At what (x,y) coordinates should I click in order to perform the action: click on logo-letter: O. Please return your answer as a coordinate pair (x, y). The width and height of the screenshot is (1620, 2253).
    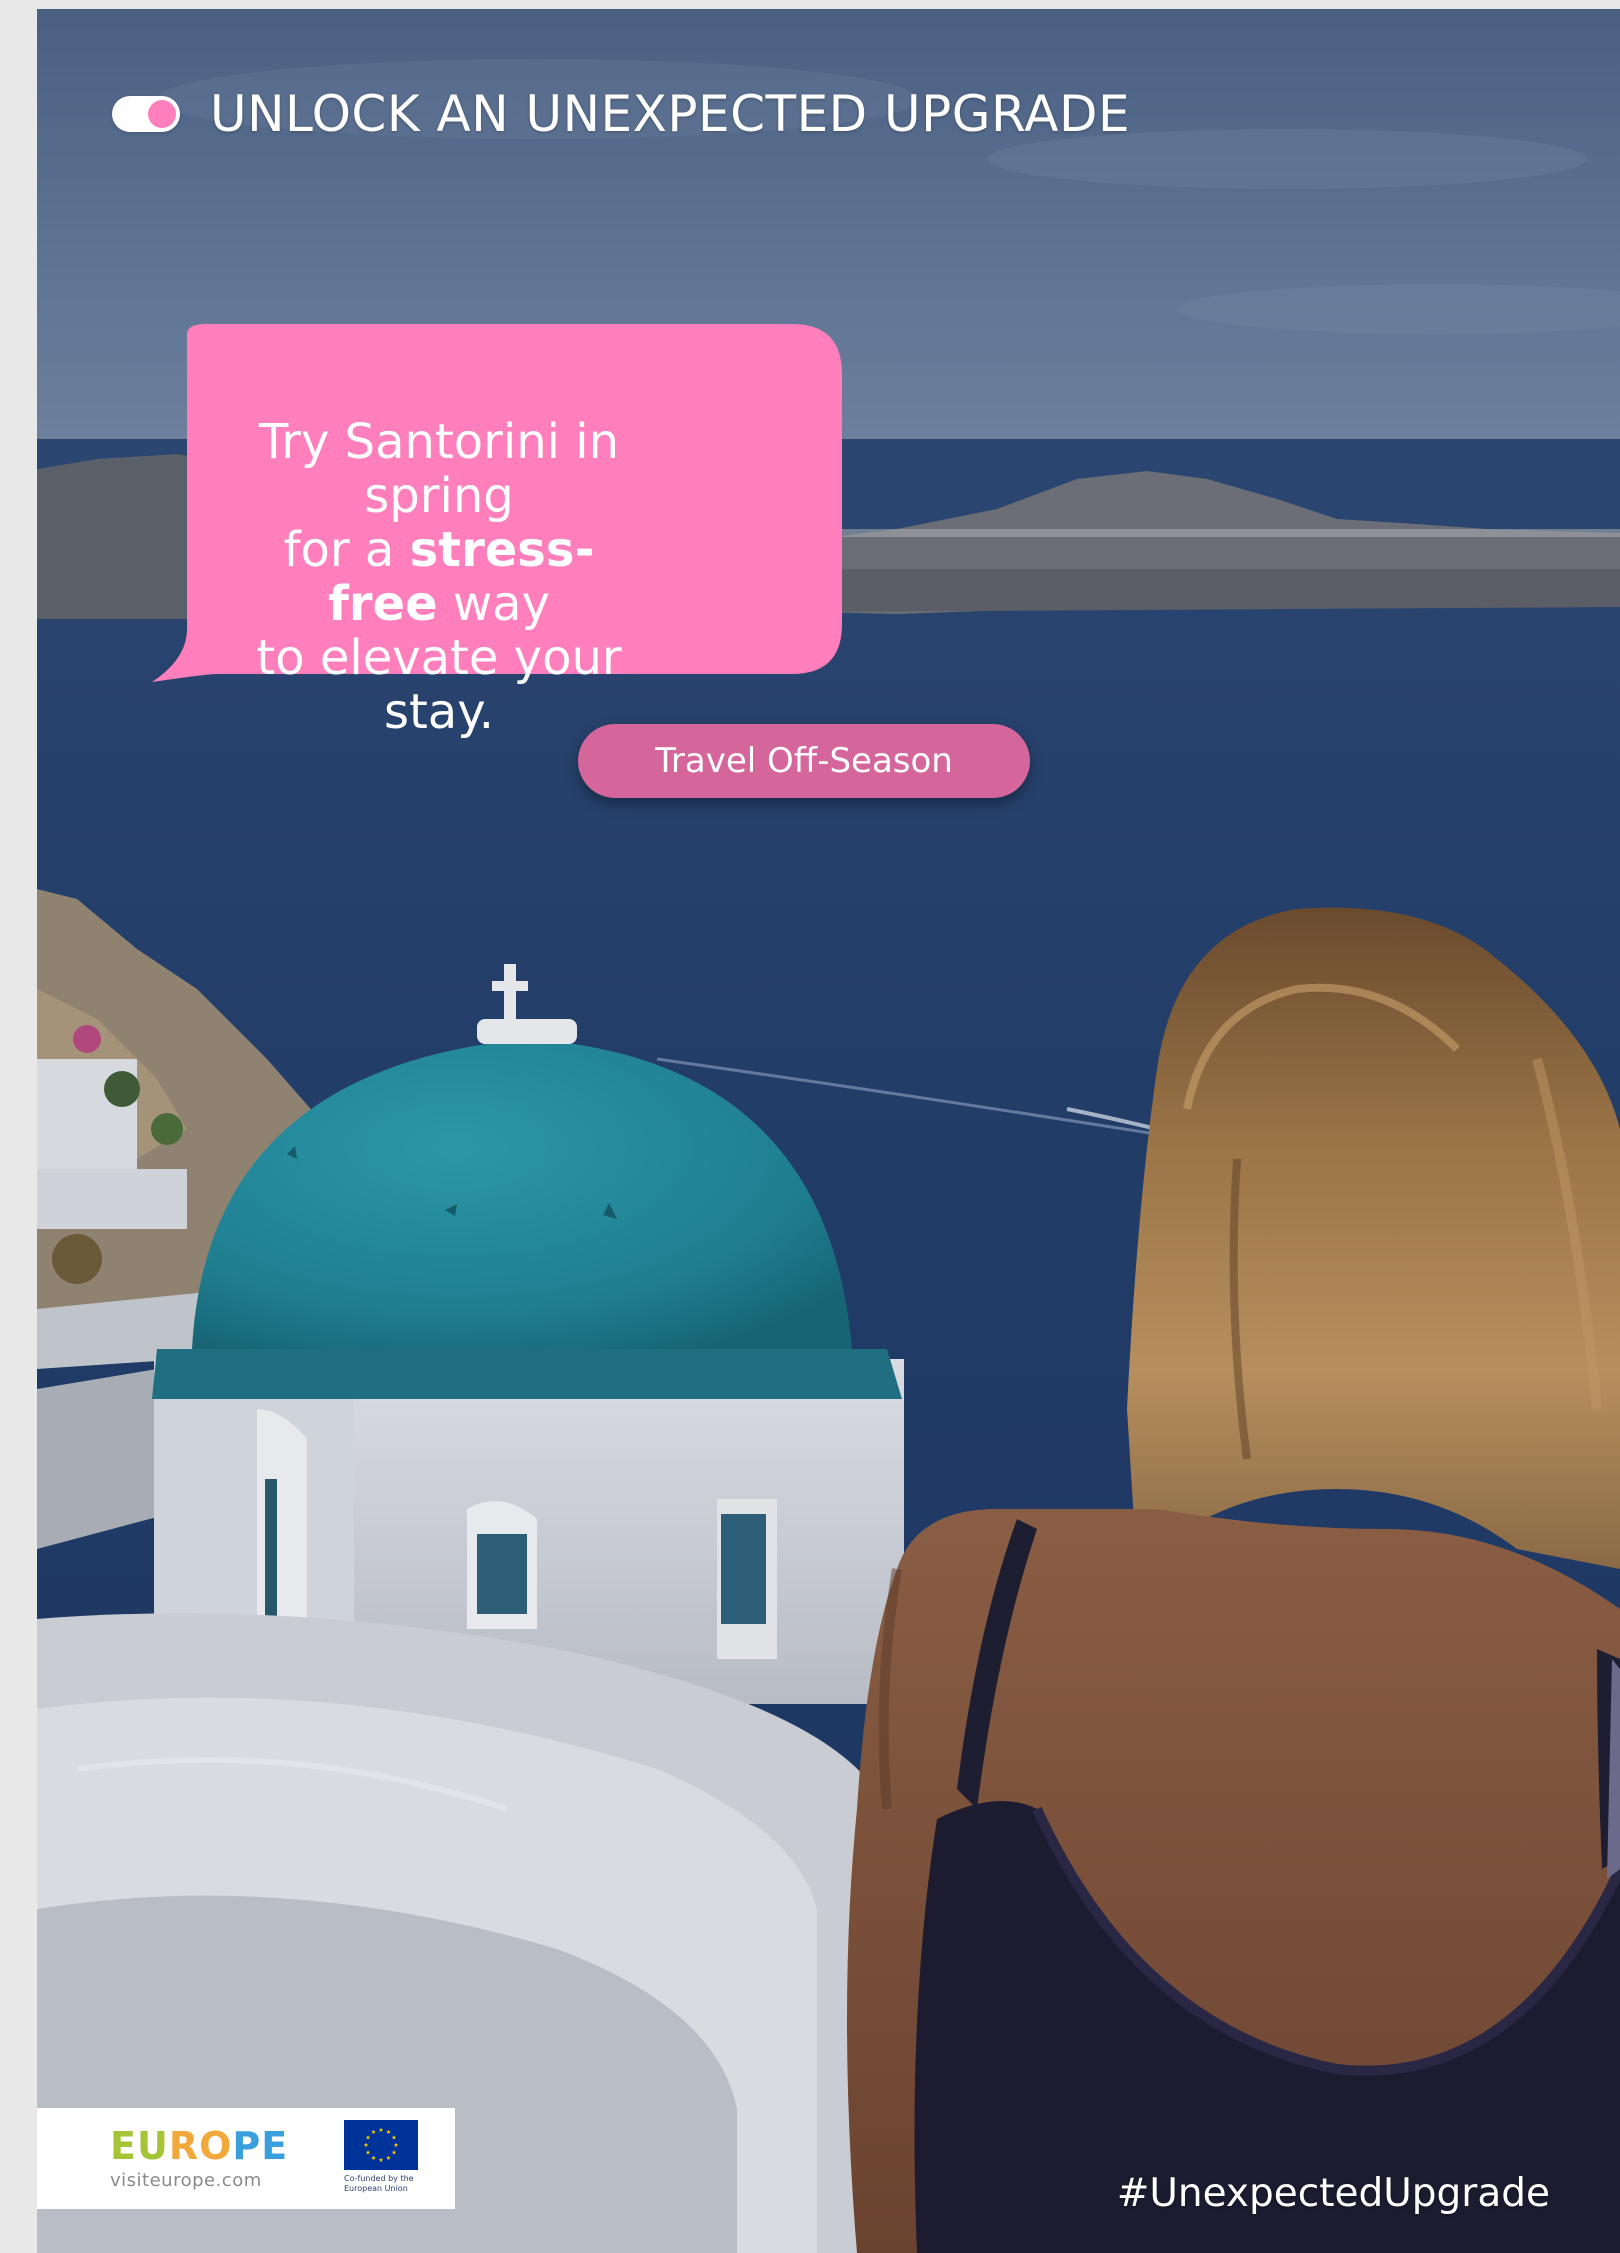
    Looking at the image, I should click on (216, 2146).